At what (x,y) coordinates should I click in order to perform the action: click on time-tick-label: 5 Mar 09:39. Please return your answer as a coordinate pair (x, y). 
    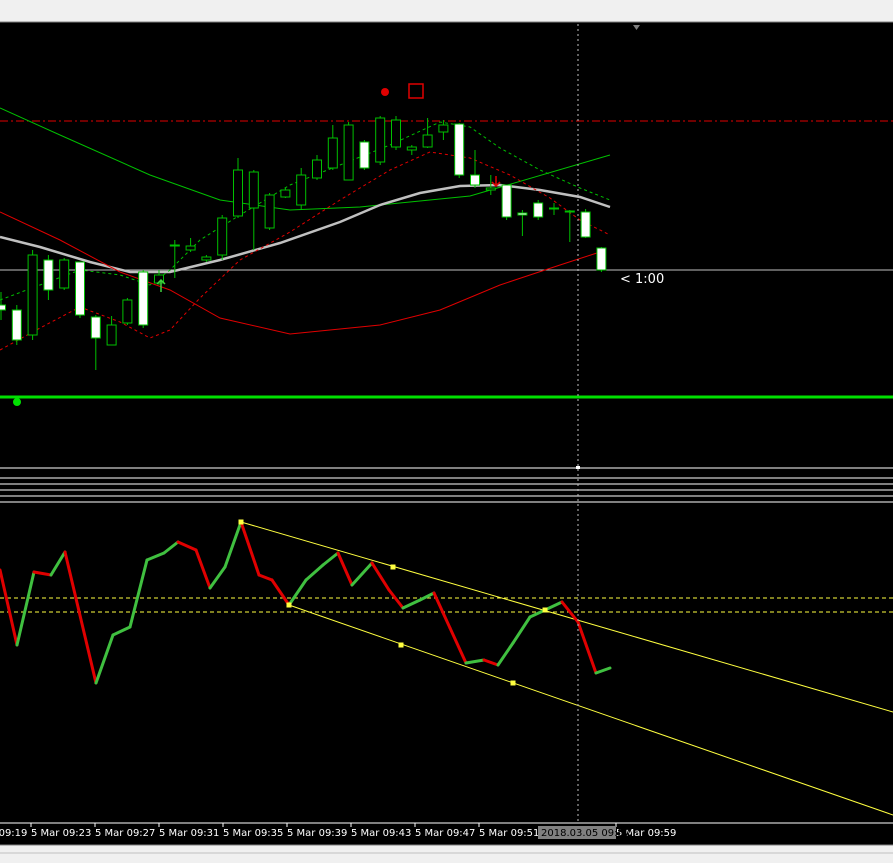
    Looking at the image, I should click on (317, 833).